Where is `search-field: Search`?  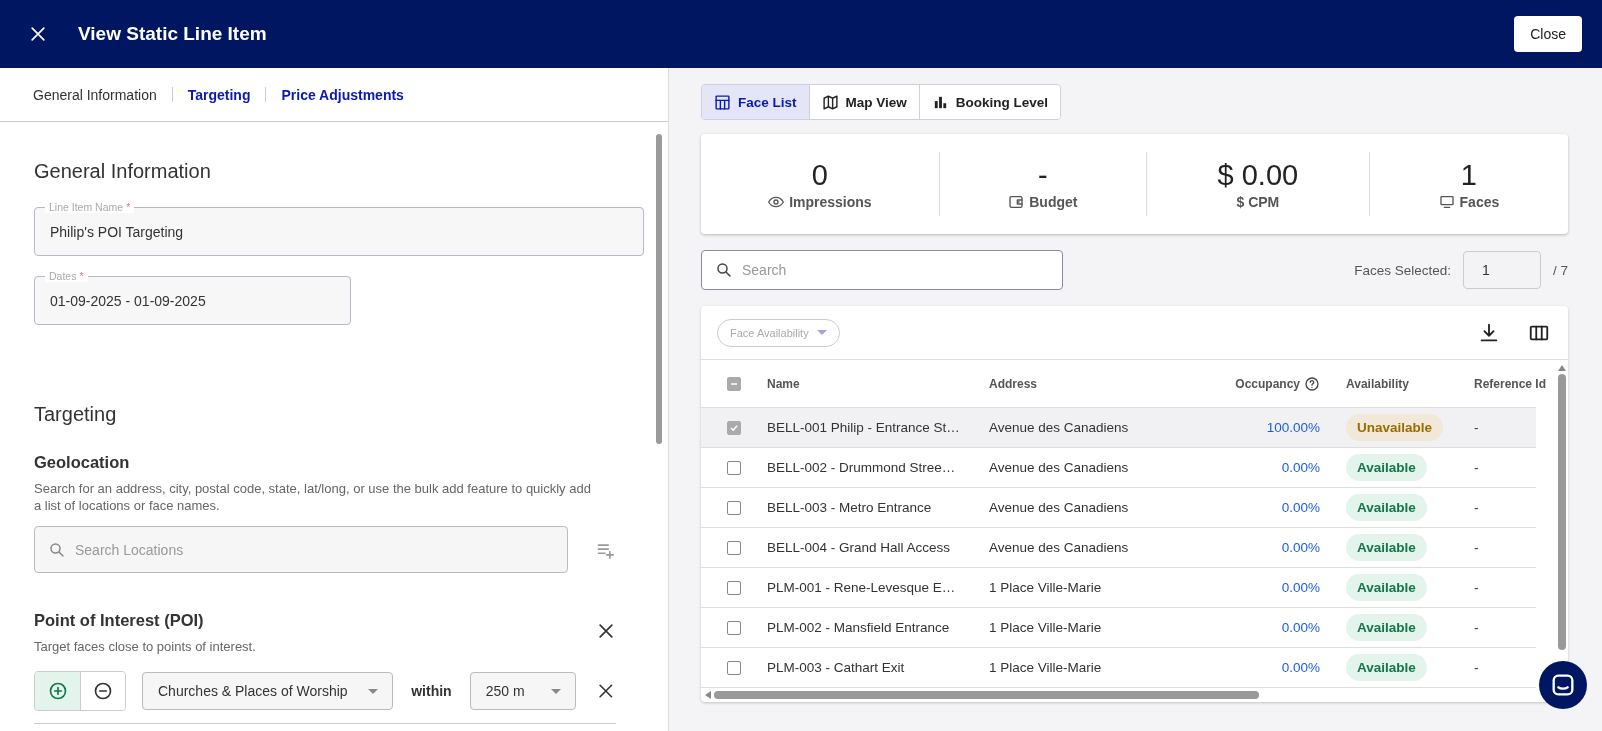 search-field: Search is located at coordinates (882, 270).